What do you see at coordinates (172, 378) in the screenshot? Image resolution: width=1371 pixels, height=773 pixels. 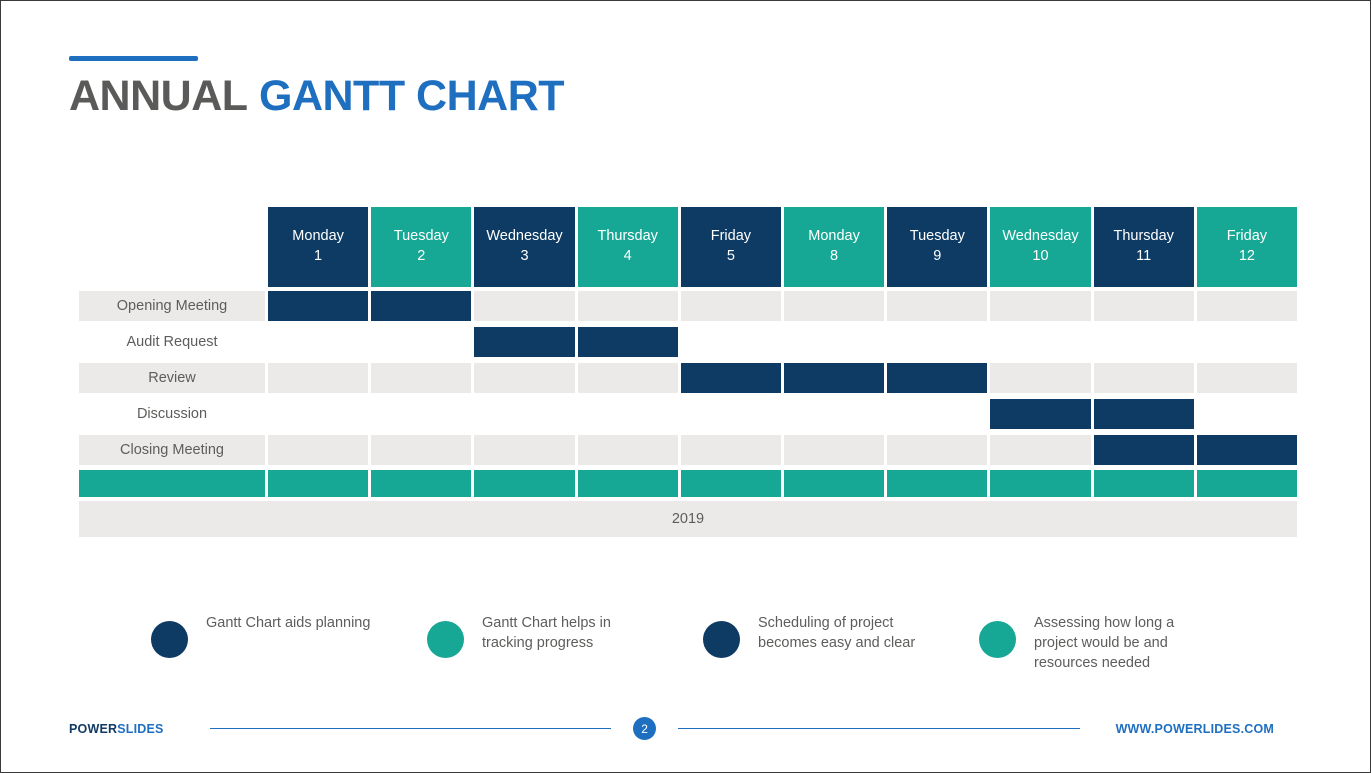 I see `task-label-review: Review` at bounding box center [172, 378].